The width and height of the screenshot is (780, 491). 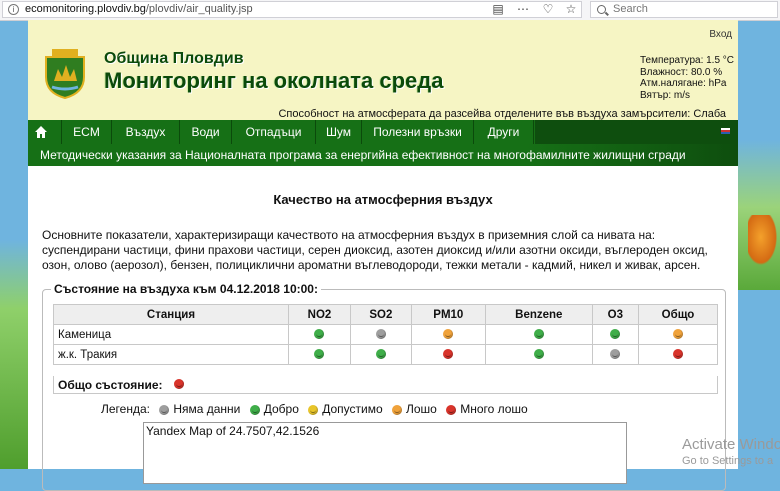 I want to click on url-domain: ecomonitoring.plovdiv.bg, so click(x=85, y=9).